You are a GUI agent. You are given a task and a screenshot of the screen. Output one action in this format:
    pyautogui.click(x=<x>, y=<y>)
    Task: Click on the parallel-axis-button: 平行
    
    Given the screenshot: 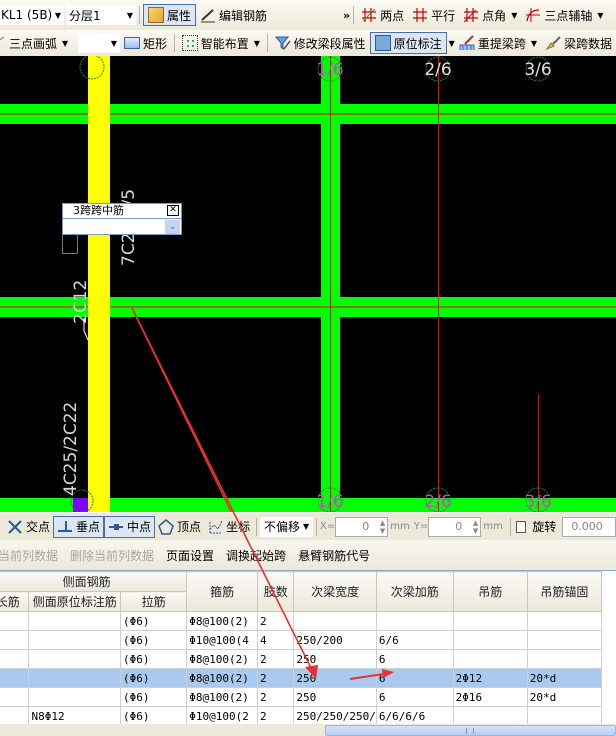 What is the action you would take?
    pyautogui.click(x=433, y=15)
    